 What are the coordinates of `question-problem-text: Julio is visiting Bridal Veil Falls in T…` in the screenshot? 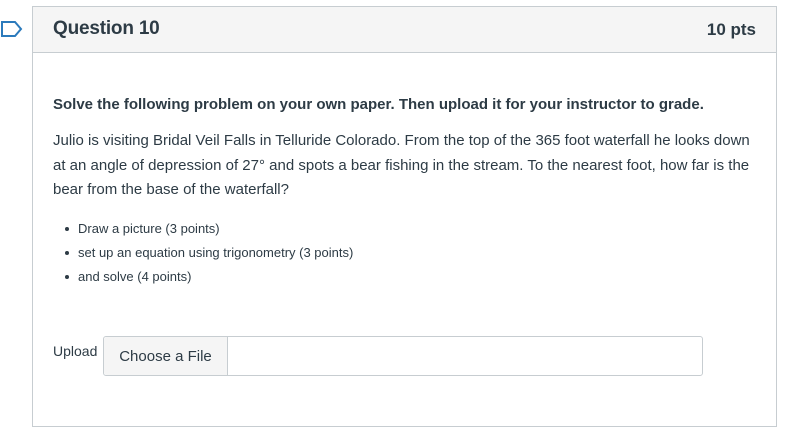 It's located at (401, 165).